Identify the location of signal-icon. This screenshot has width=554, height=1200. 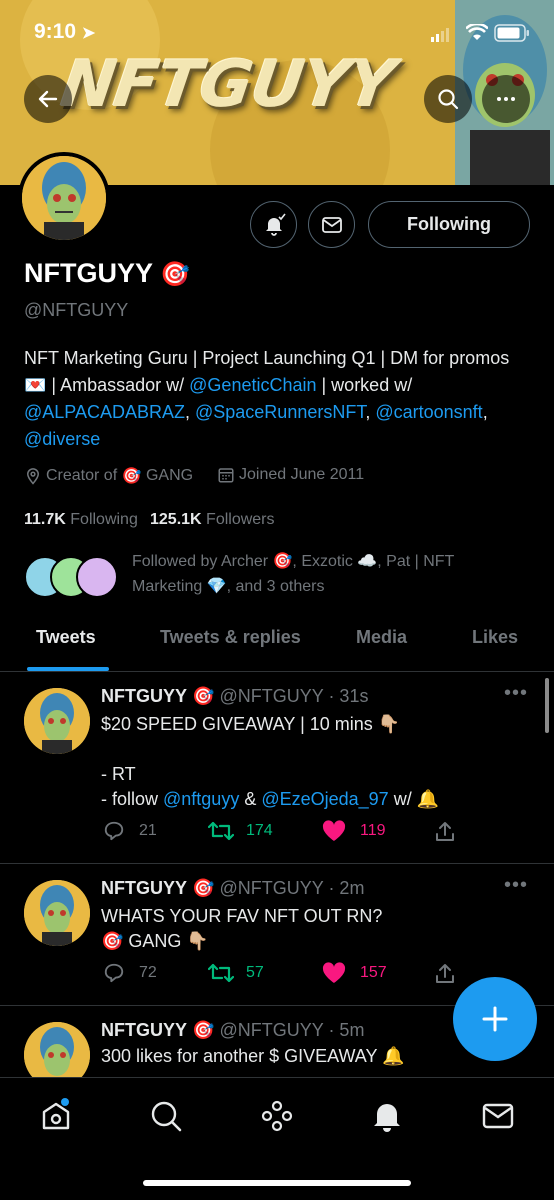
(440, 35).